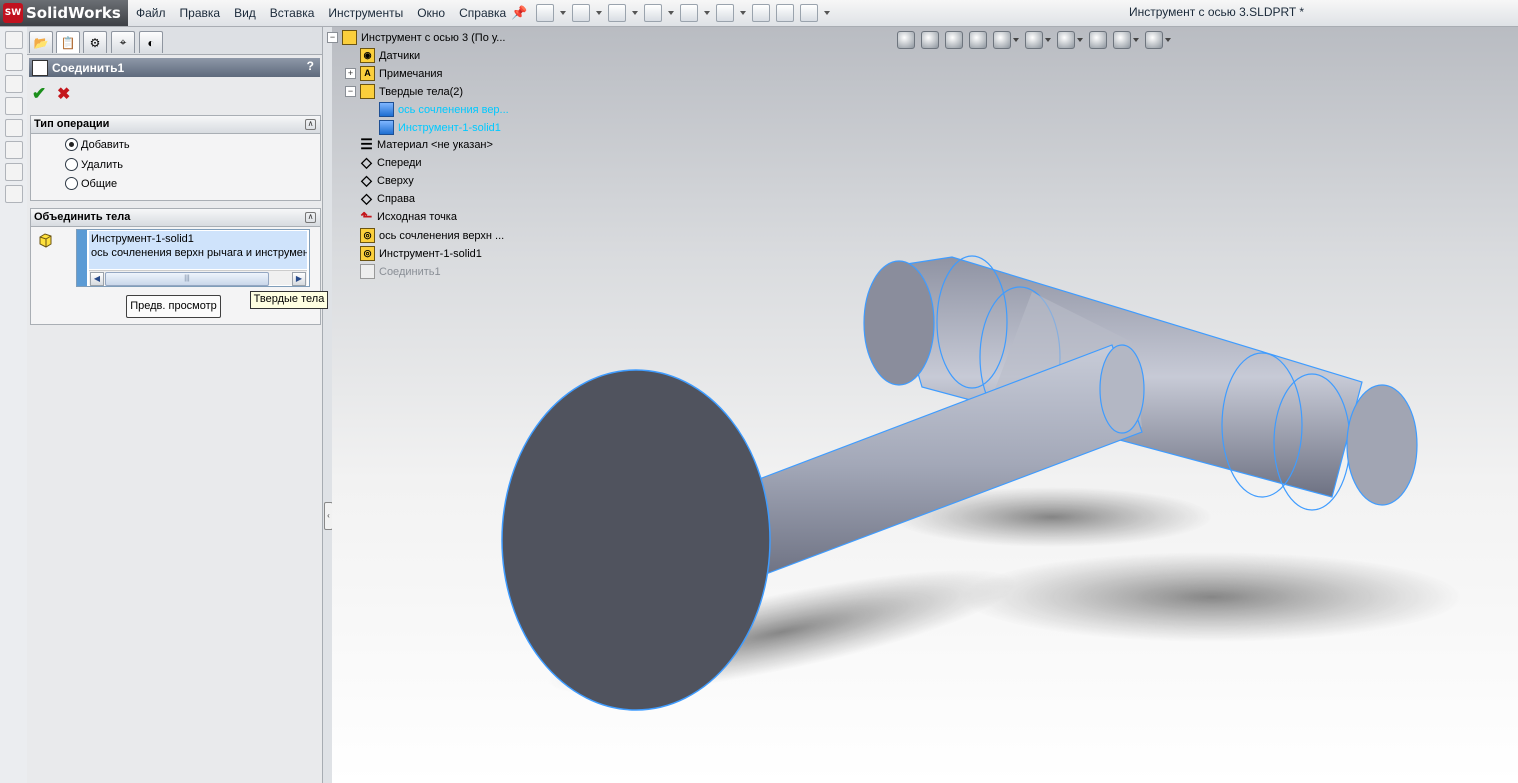 This screenshot has height=783, width=1518. I want to click on menu-file: Файл, so click(151, 13).